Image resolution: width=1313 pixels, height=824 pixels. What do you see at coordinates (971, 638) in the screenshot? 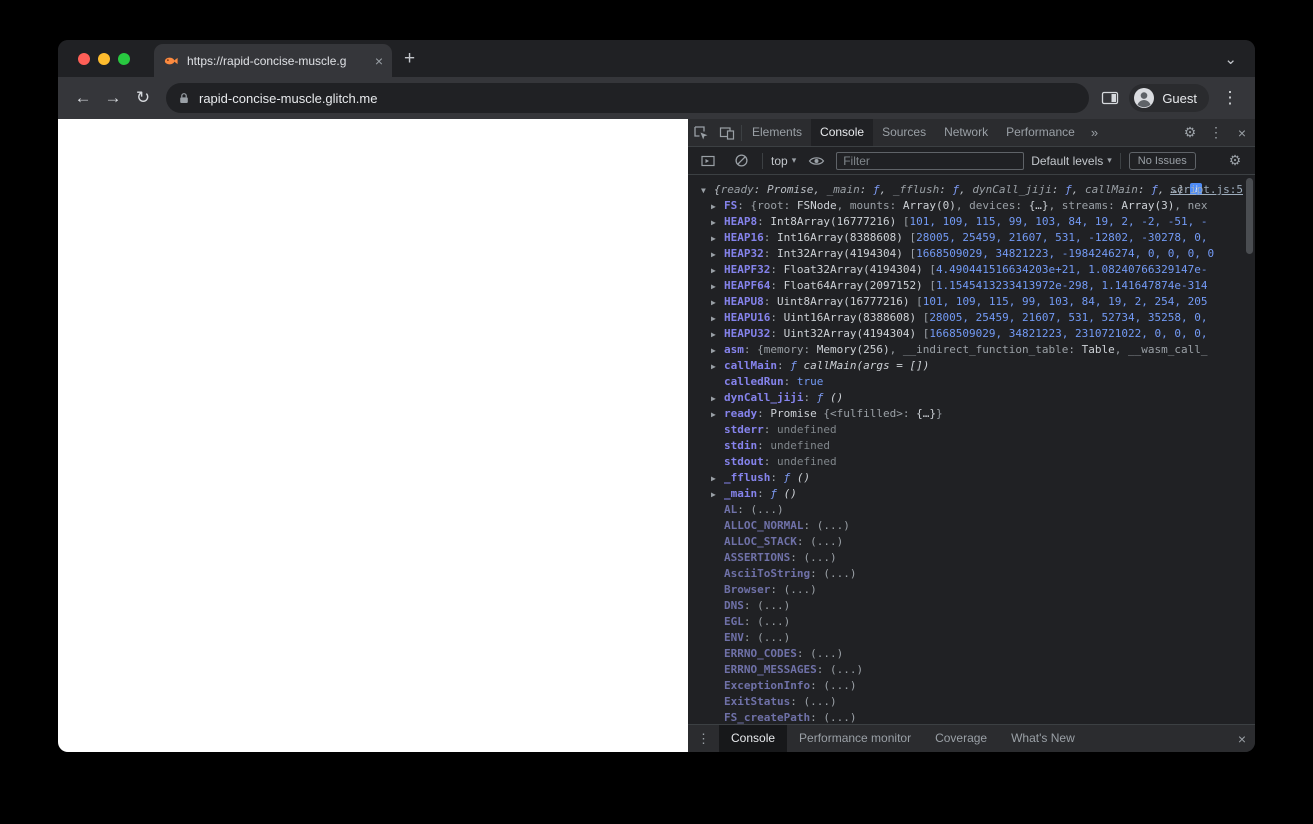
I see `console-line: ENV: (...)` at bounding box center [971, 638].